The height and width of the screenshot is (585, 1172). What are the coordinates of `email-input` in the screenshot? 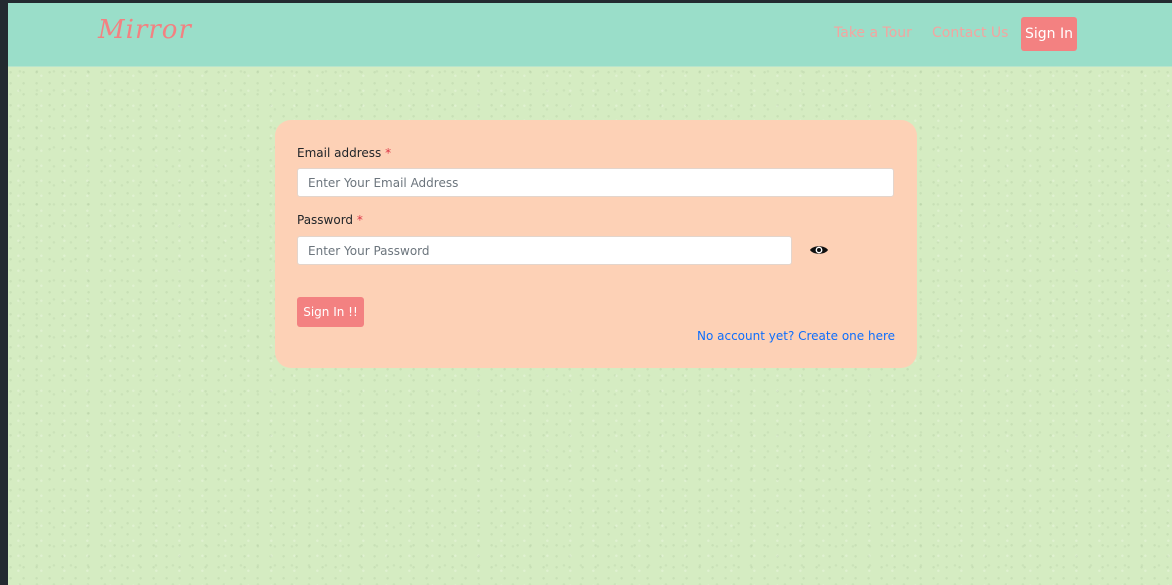 It's located at (595, 182).